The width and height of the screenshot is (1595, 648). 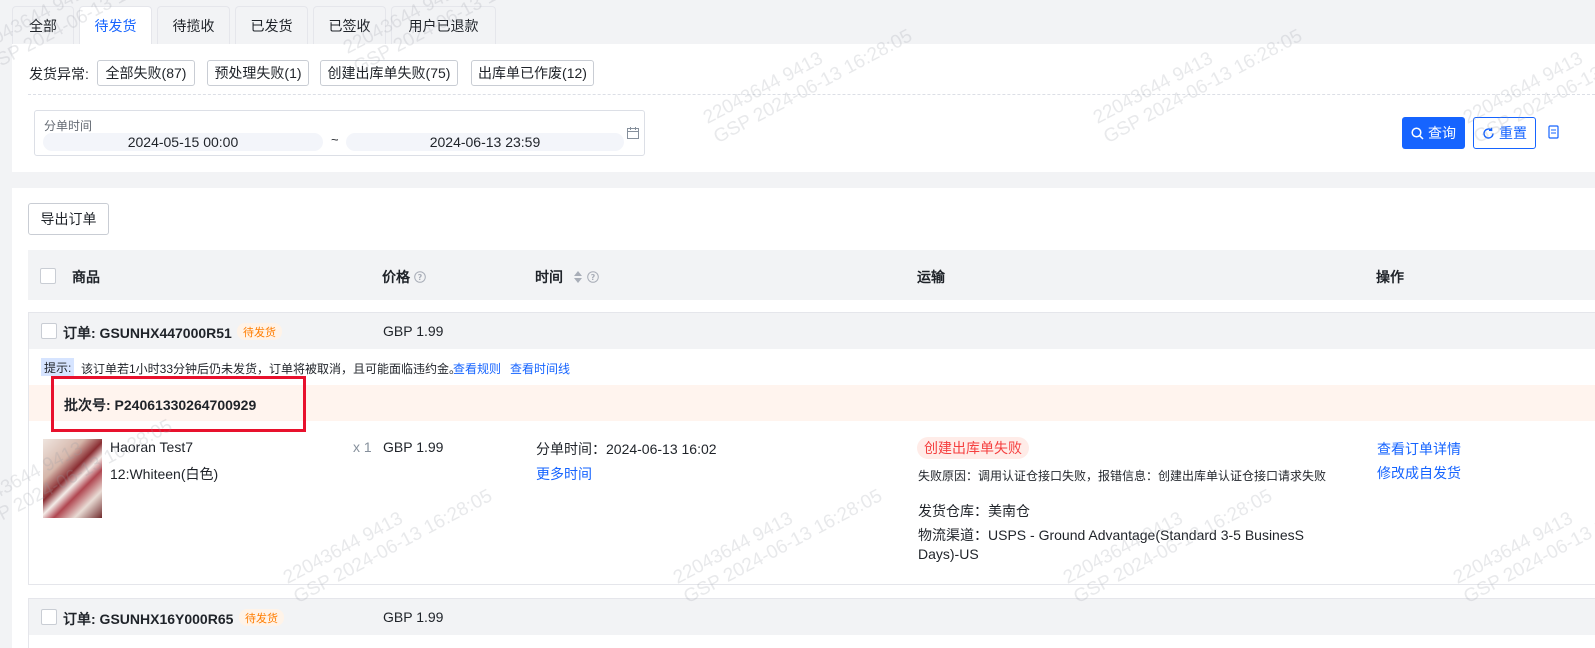 I want to click on shipping-warehouse: 发货仓库：美南仓, so click(x=974, y=511).